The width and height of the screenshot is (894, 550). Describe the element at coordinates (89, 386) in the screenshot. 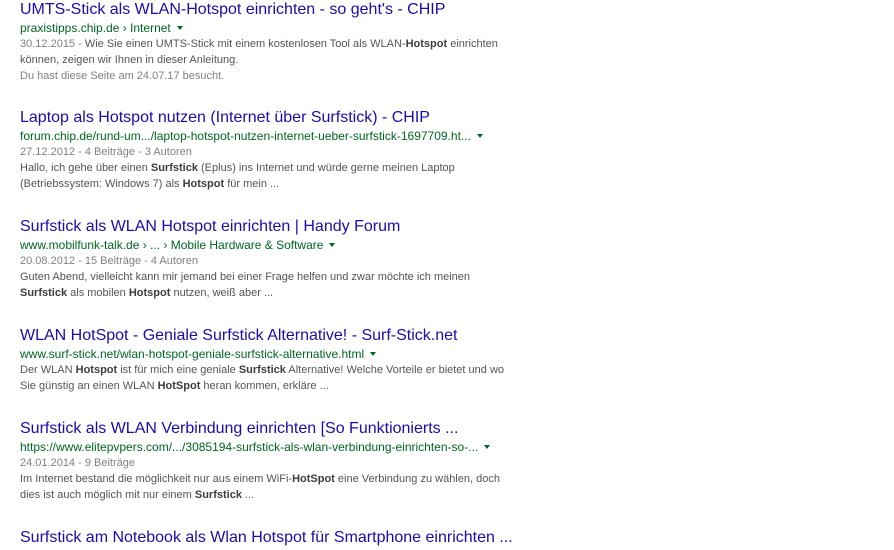

I see `snippet-text: Sie günstig an einen WLAN` at that location.